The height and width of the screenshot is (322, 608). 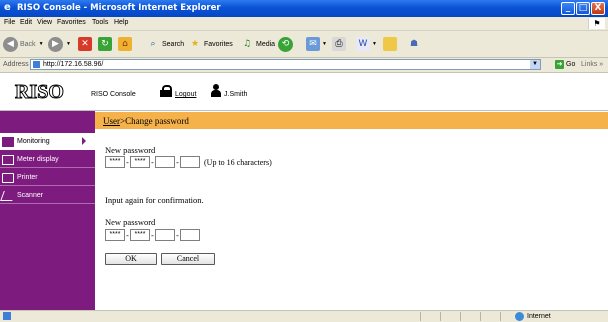 I want to click on history-icon: ⟲, so click(x=285, y=44).